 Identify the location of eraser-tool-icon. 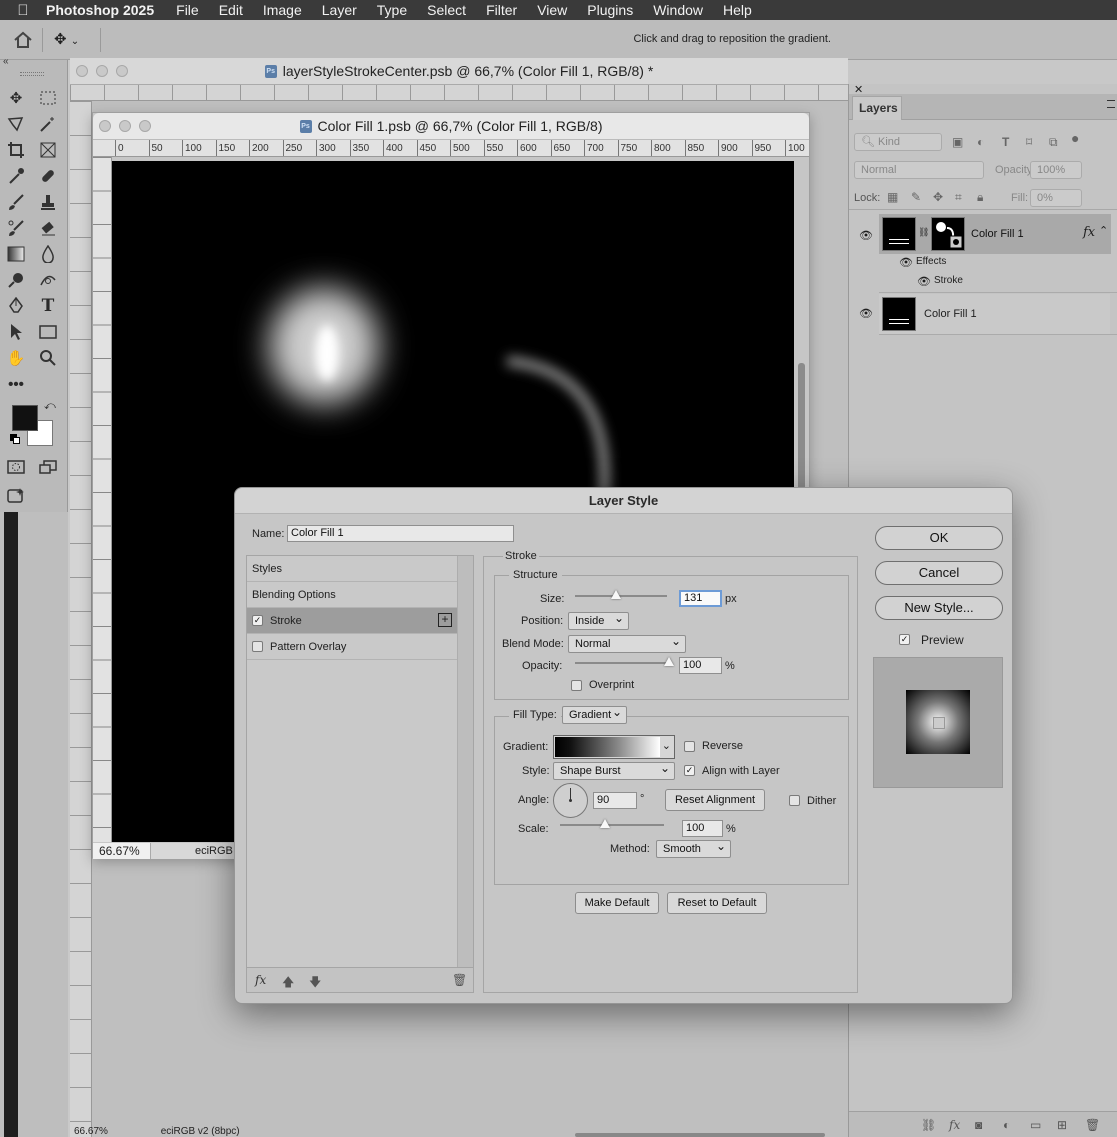
(48, 228).